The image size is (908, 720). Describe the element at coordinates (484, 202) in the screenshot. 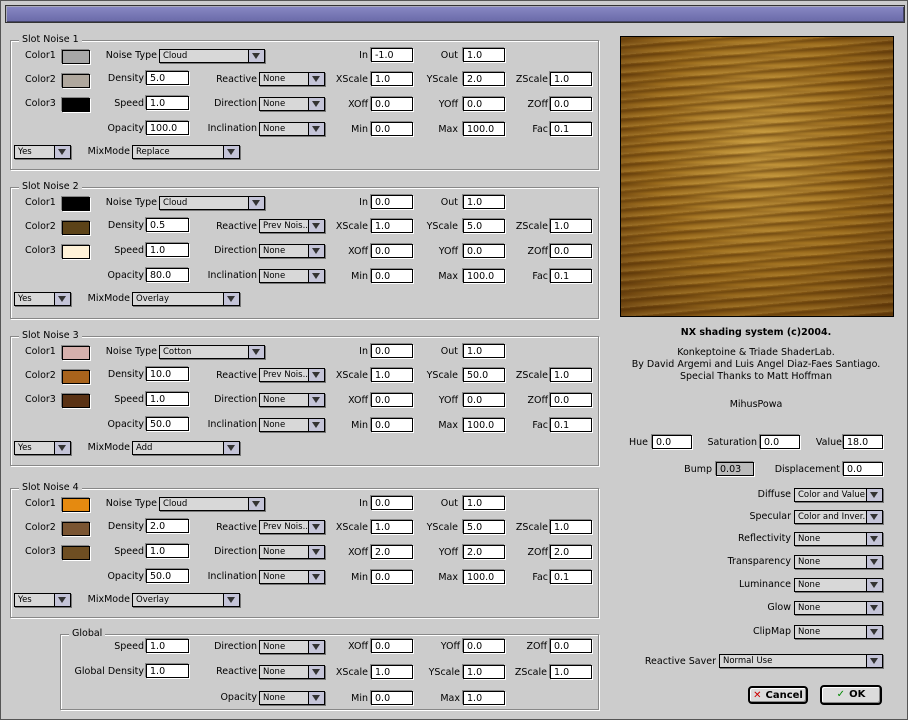

I see `slot2-out-field: 1.0` at that location.